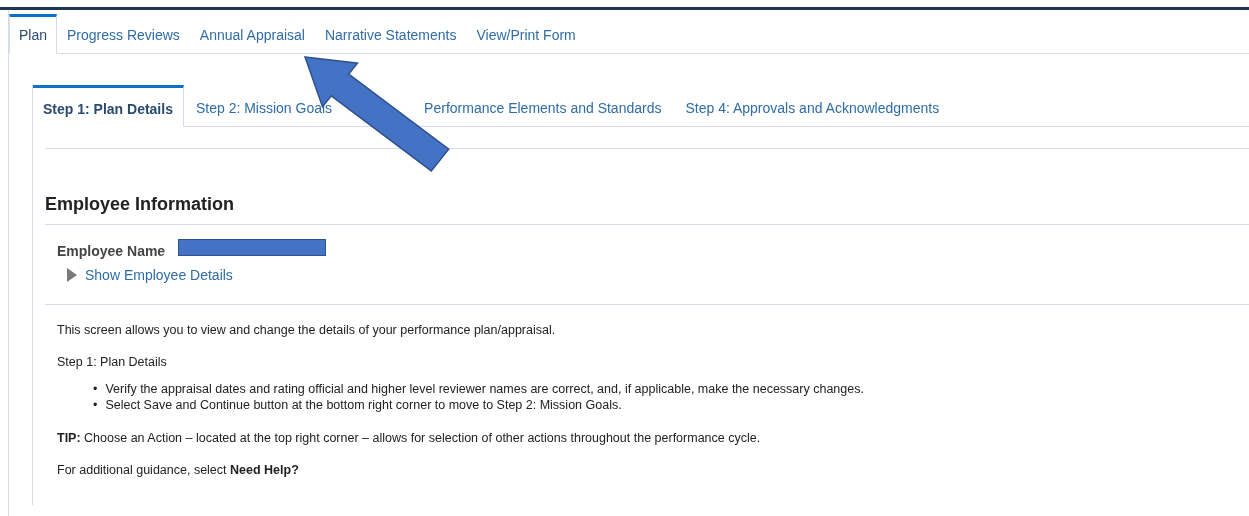  Describe the element at coordinates (307, 330) in the screenshot. I see `intro-text: This screen allows you to view and change the details of your performance plan/appraisal.` at that location.